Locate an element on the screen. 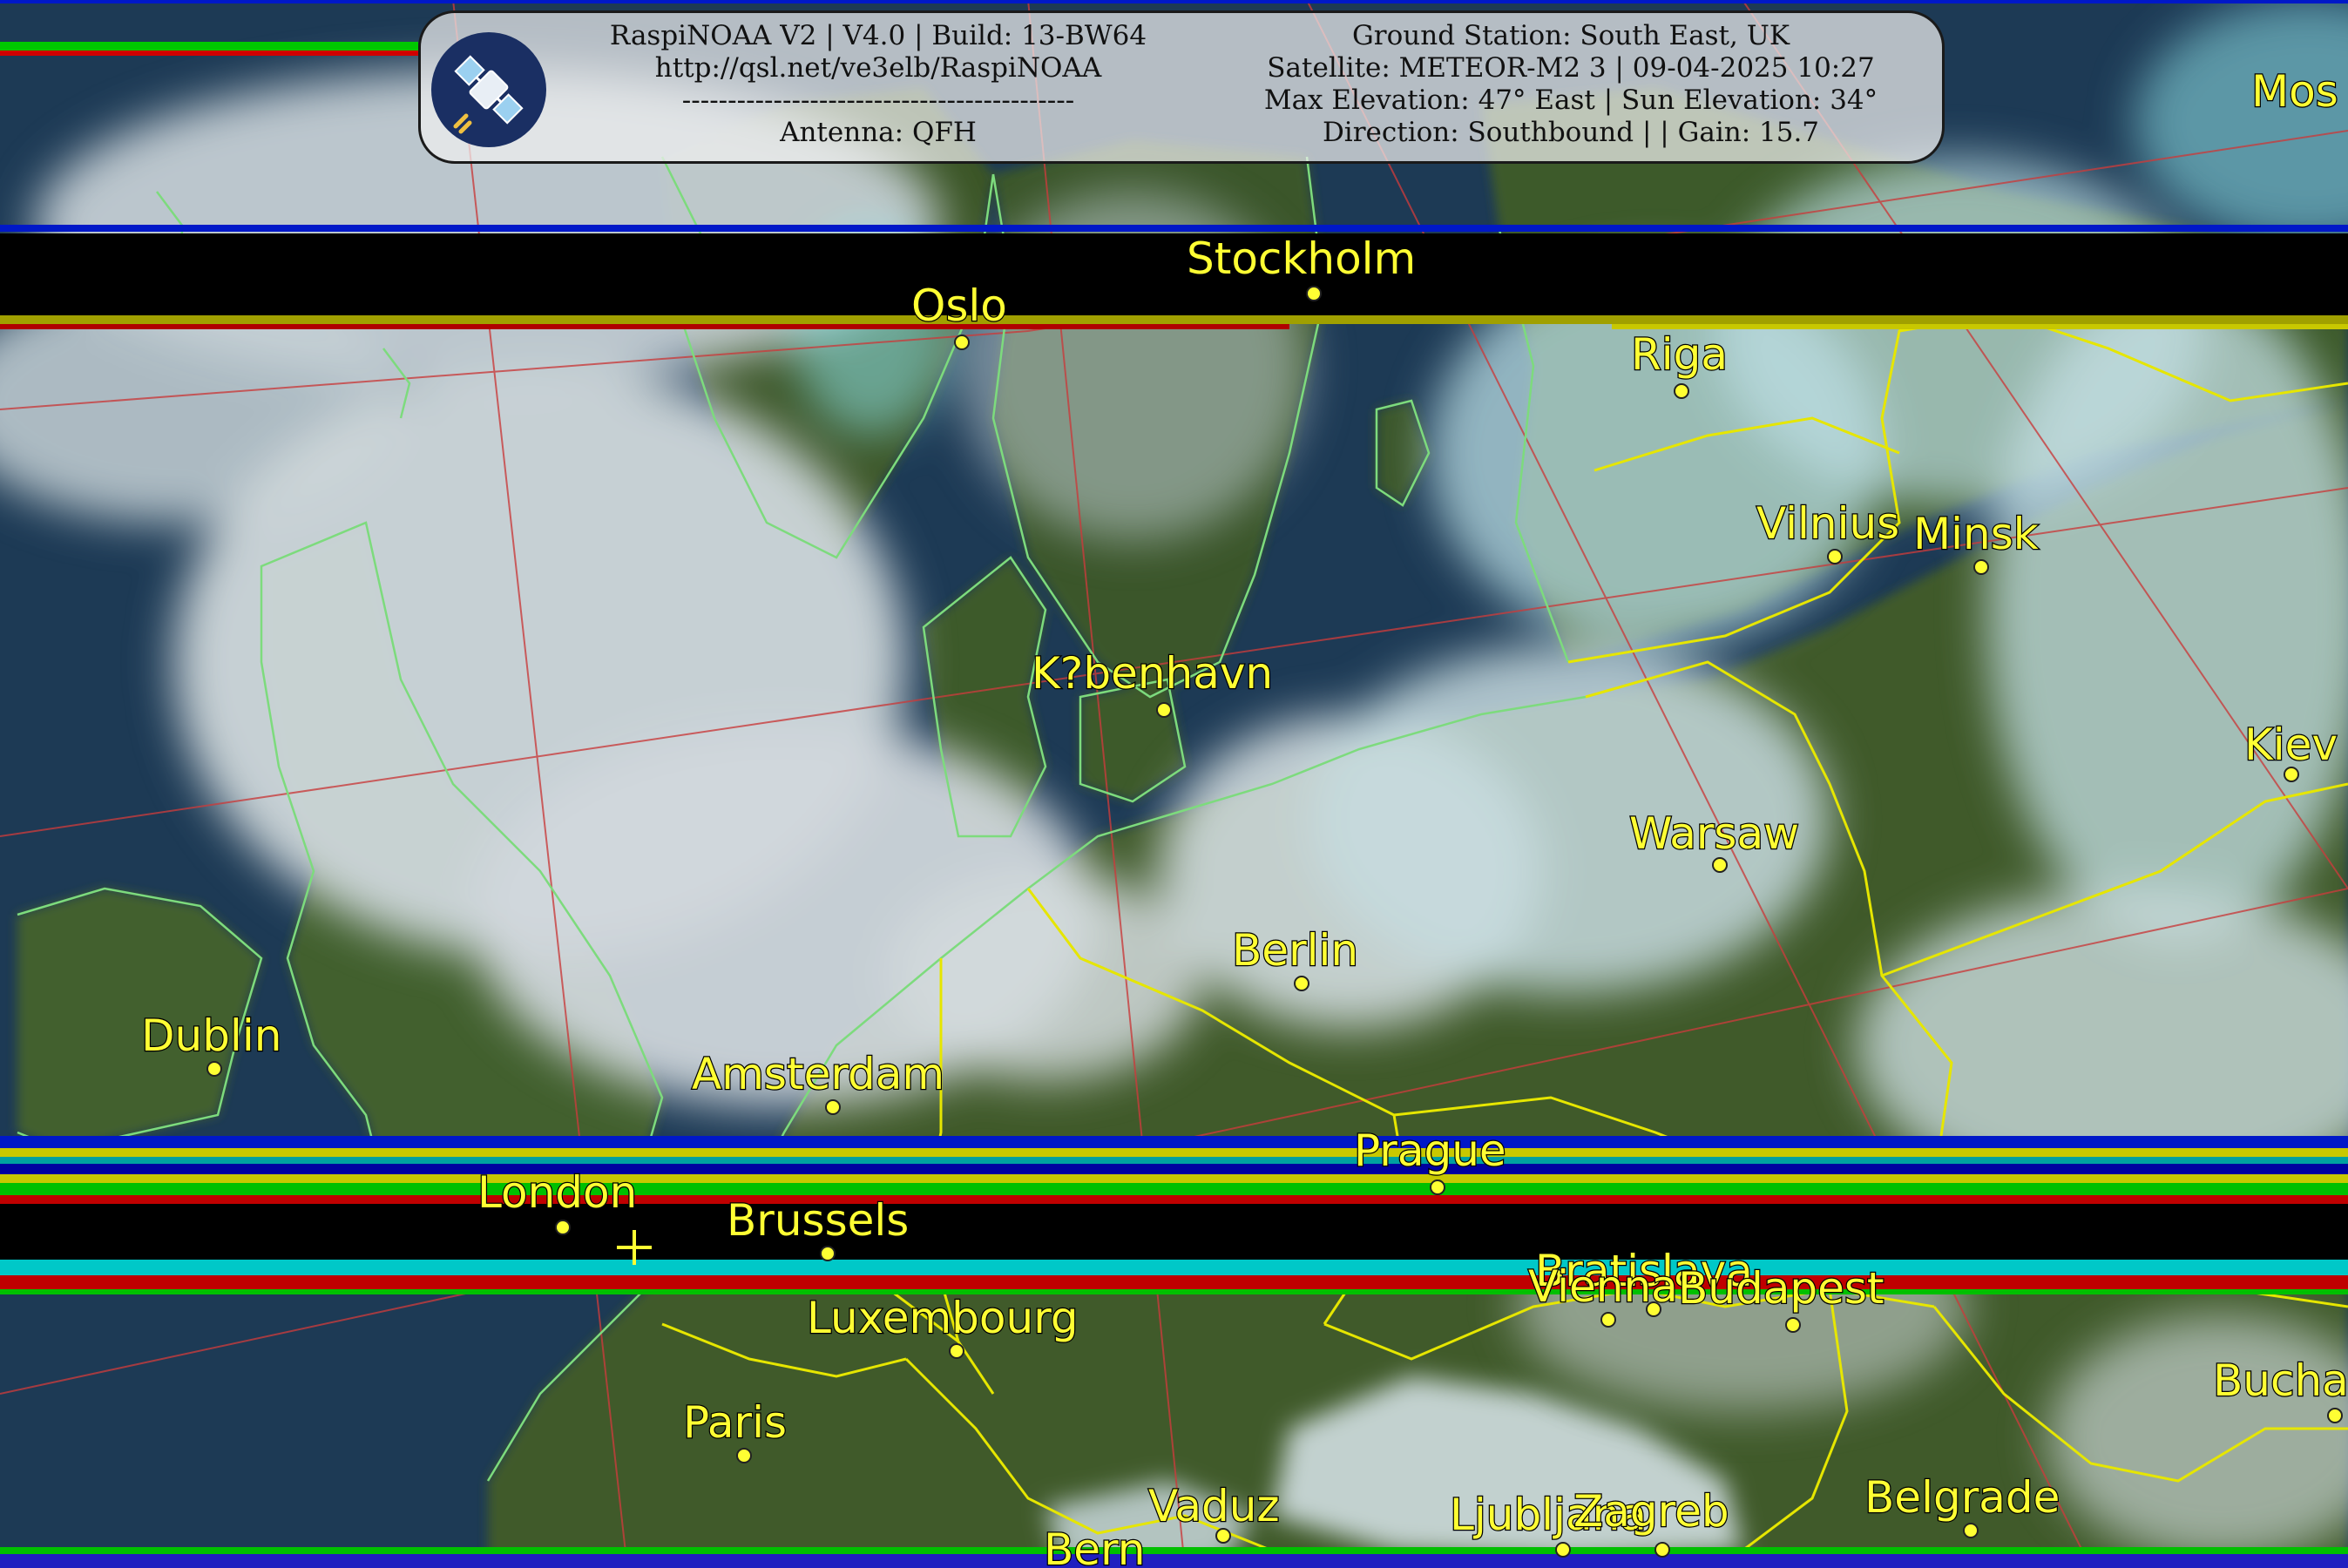 The height and width of the screenshot is (1568, 2348). city-label-prague: Prague is located at coordinates (1430, 1150).